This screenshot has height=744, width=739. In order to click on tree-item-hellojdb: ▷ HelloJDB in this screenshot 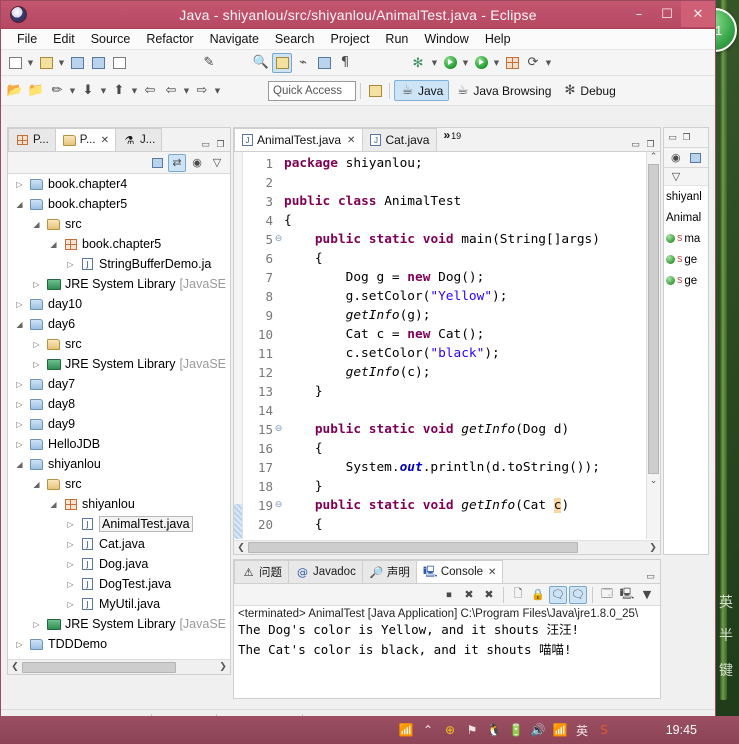, I will do `click(119, 444)`.